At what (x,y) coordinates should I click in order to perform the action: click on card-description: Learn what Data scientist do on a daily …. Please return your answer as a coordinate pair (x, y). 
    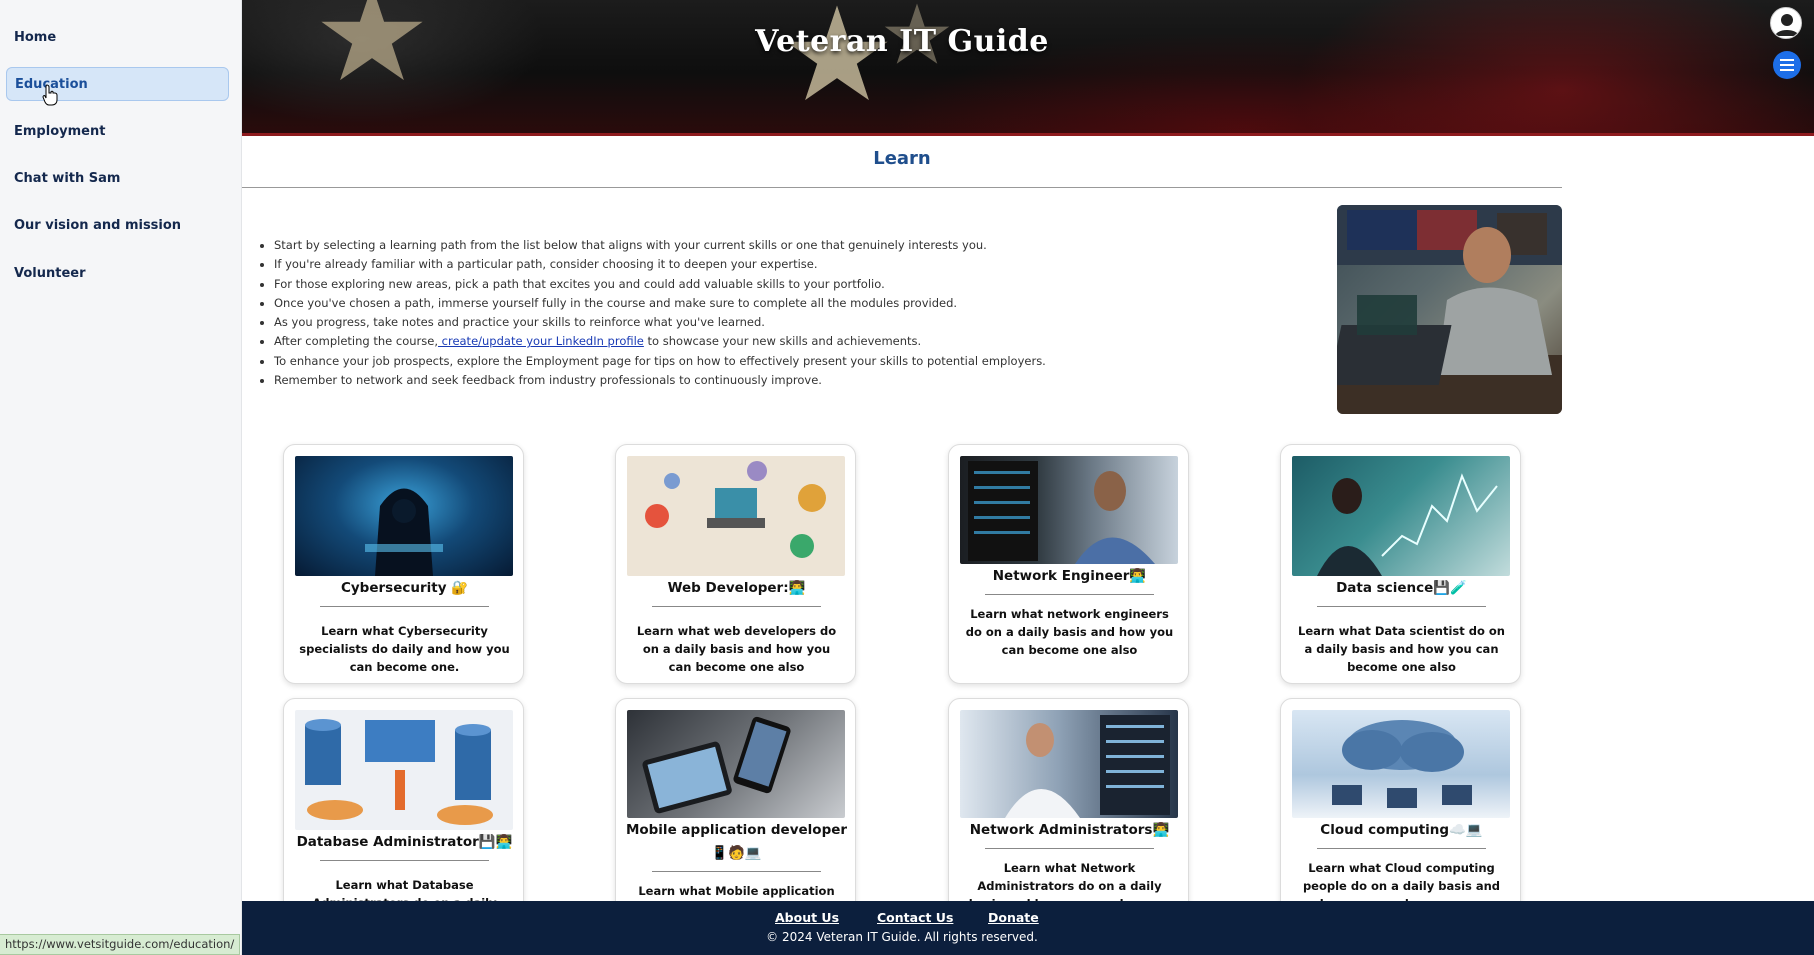
    Looking at the image, I should click on (1401, 649).